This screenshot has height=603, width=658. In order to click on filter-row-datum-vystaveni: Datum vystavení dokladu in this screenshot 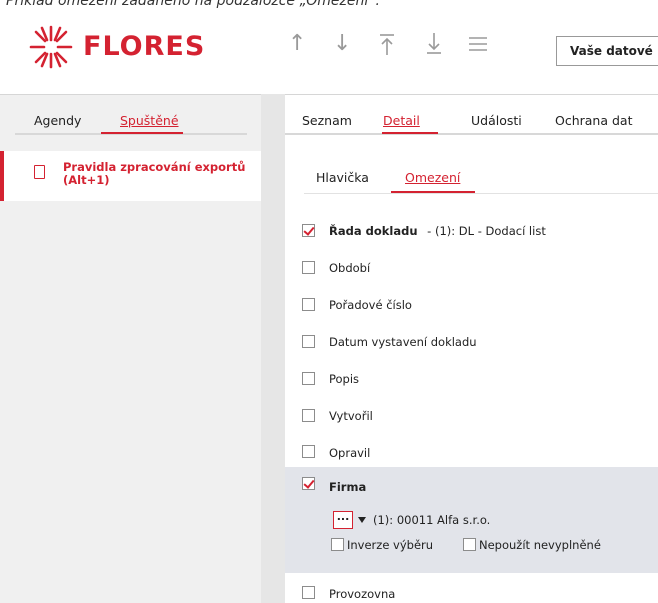, I will do `click(471, 341)`.